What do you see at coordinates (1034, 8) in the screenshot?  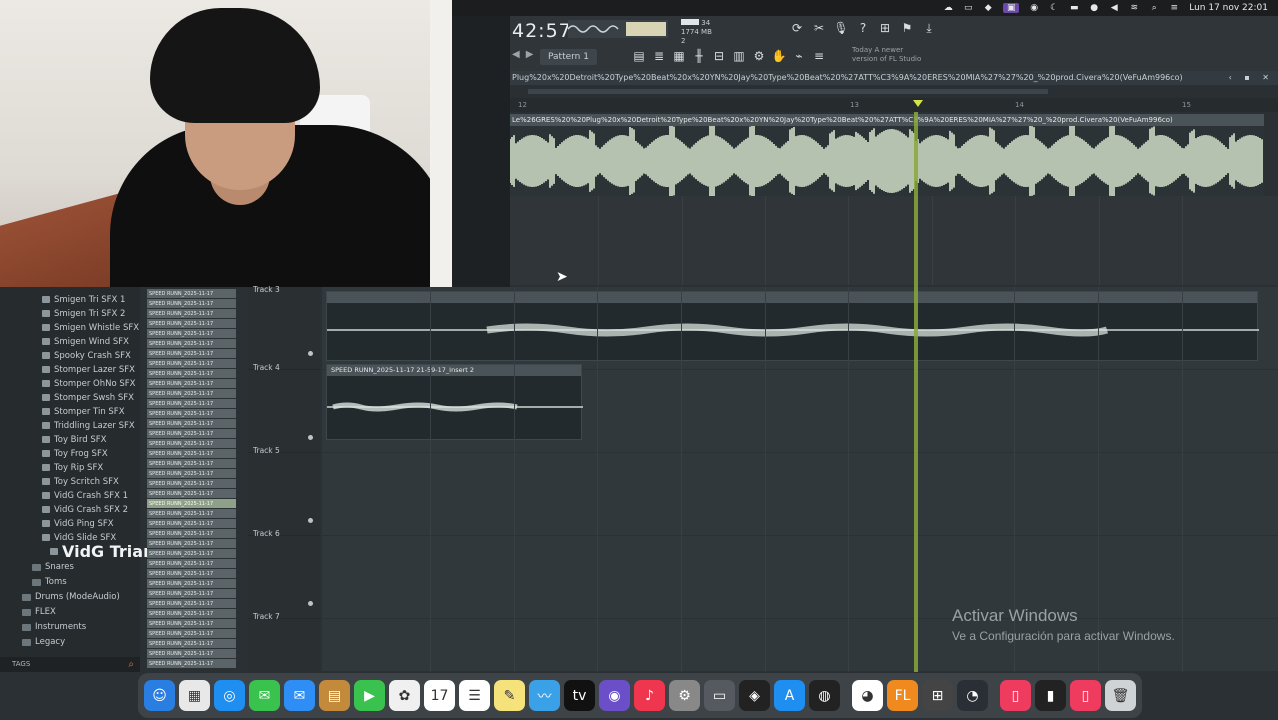 I see `vpn-icon: ◉` at bounding box center [1034, 8].